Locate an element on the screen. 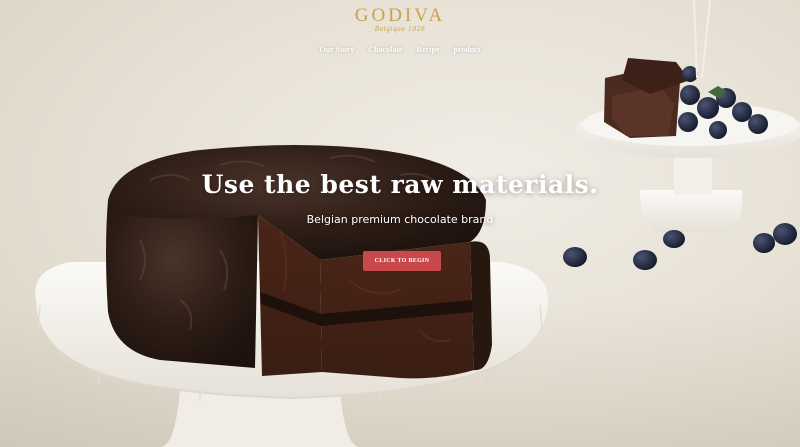 The width and height of the screenshot is (800, 447). hero-headline: Use the best raw materials. is located at coordinates (400, 184).